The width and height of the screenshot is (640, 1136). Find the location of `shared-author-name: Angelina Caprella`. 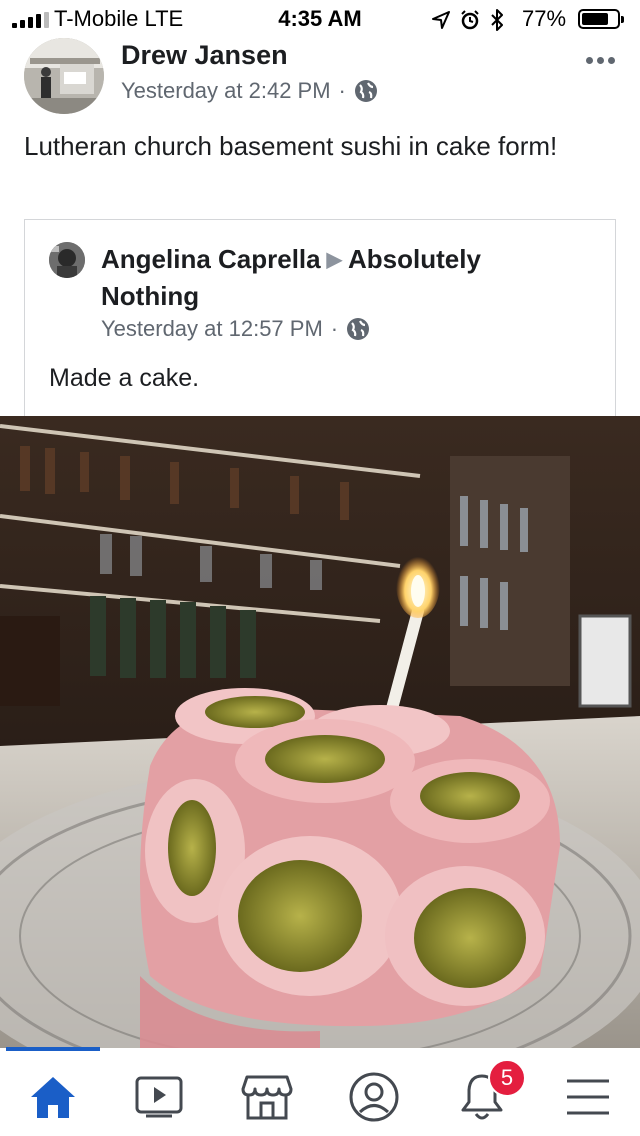

shared-author-name: Angelina Caprella is located at coordinates (211, 259).